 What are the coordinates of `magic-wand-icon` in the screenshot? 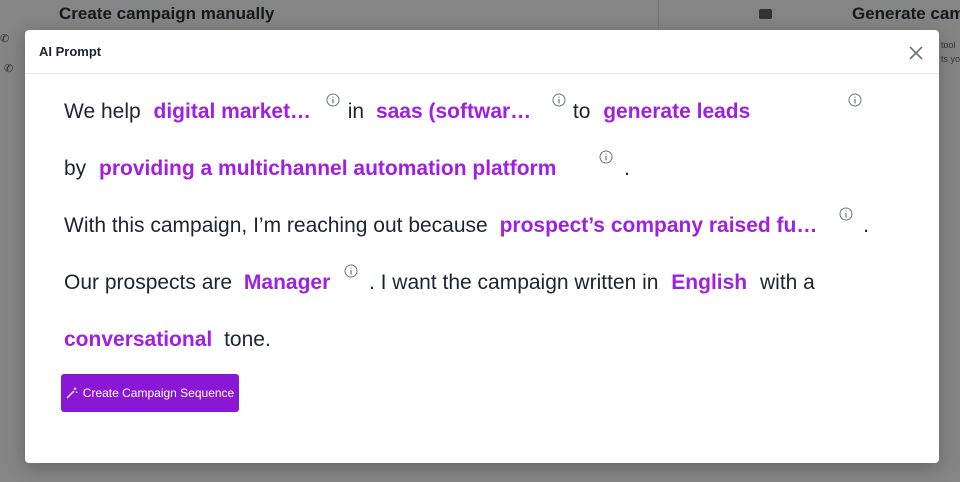 It's located at (72, 393).